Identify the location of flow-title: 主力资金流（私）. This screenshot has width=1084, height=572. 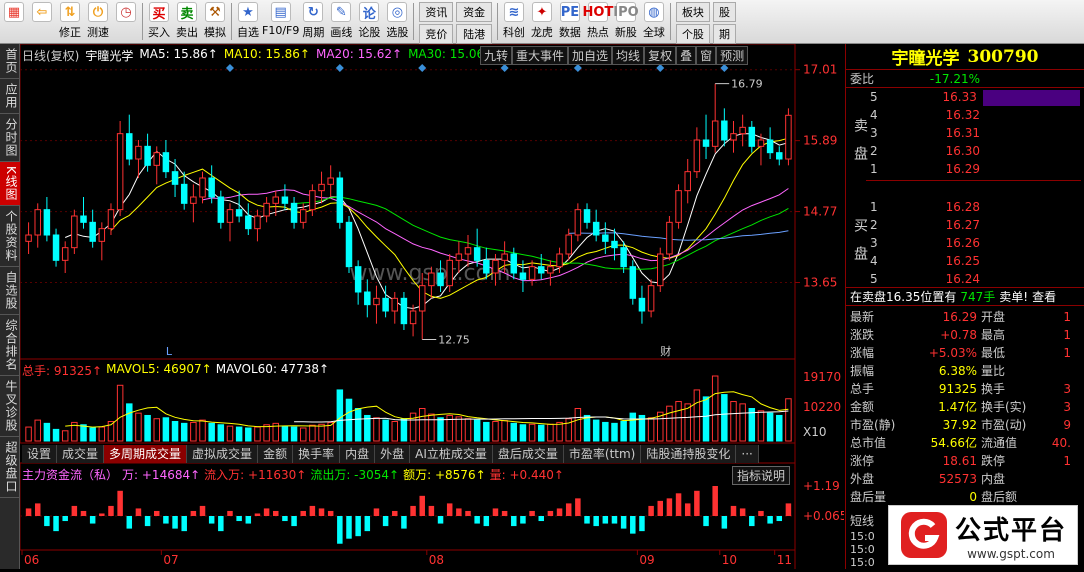
(70, 475).